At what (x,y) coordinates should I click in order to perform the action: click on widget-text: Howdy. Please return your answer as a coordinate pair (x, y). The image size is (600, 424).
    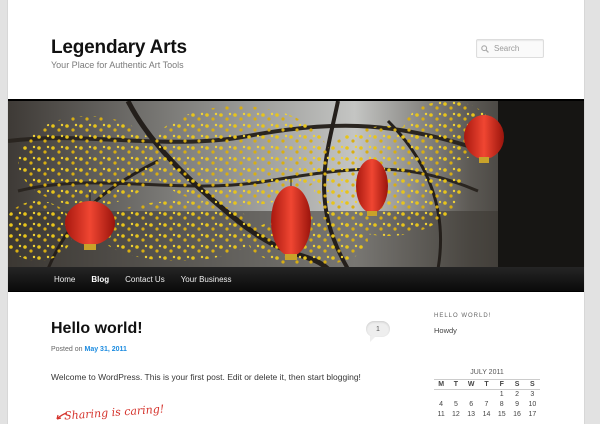
    Looking at the image, I should click on (445, 330).